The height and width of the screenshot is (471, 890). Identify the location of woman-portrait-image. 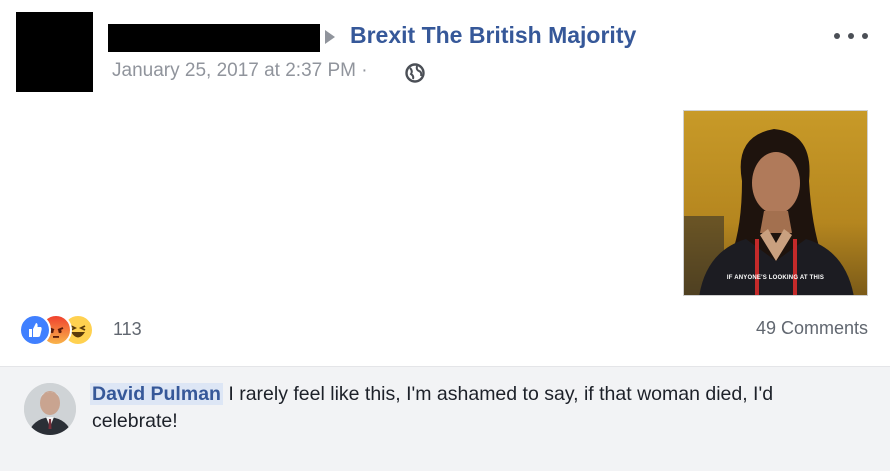
(775, 203).